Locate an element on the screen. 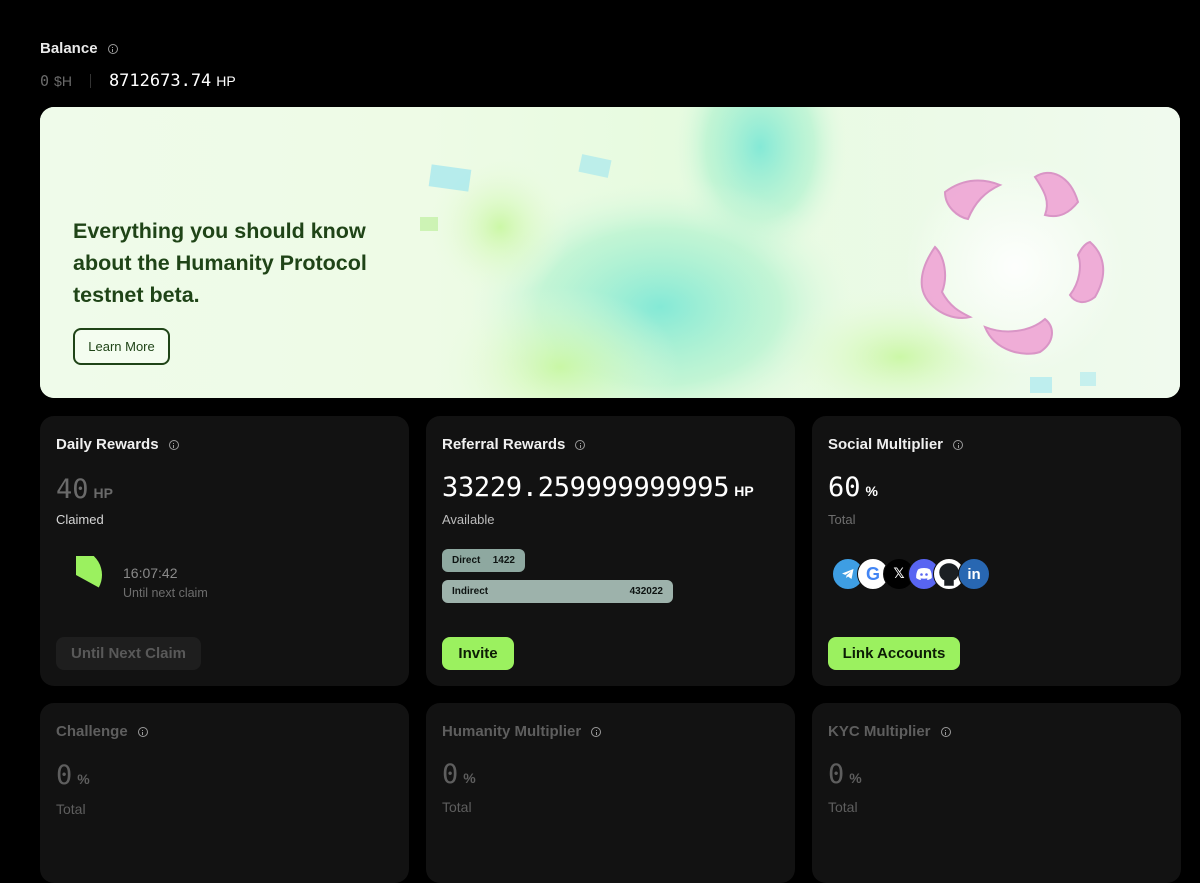 Image resolution: width=1200 pixels, height=883 pixels. referral-rewards-status: Available is located at coordinates (468, 519).